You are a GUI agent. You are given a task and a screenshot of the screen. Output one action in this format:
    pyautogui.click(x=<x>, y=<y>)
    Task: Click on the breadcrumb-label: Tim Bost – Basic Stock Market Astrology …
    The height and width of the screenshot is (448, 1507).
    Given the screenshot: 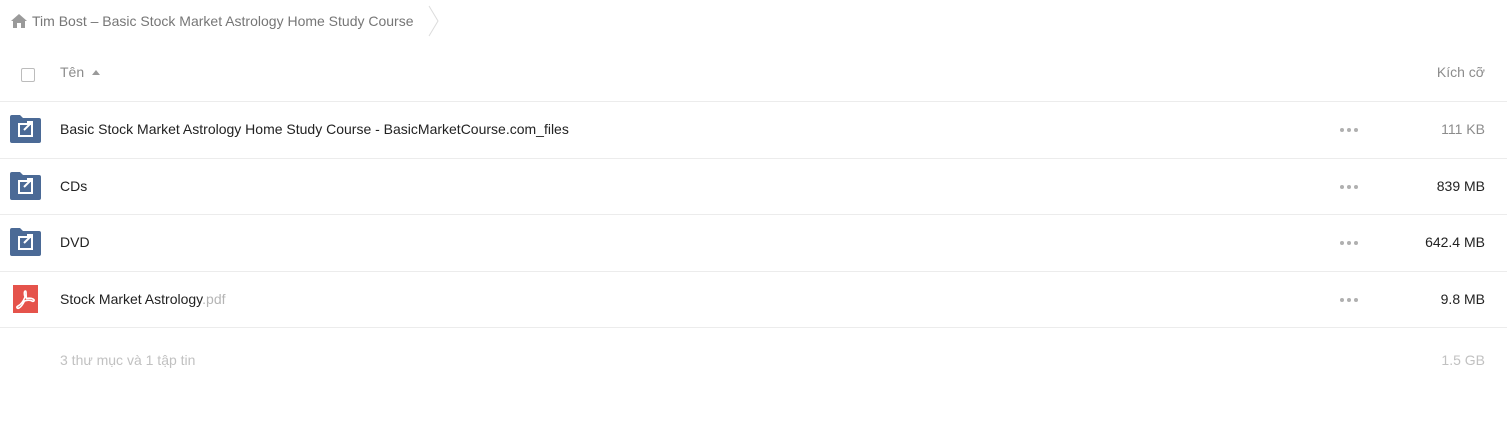 What is the action you would take?
    pyautogui.click(x=223, y=21)
    